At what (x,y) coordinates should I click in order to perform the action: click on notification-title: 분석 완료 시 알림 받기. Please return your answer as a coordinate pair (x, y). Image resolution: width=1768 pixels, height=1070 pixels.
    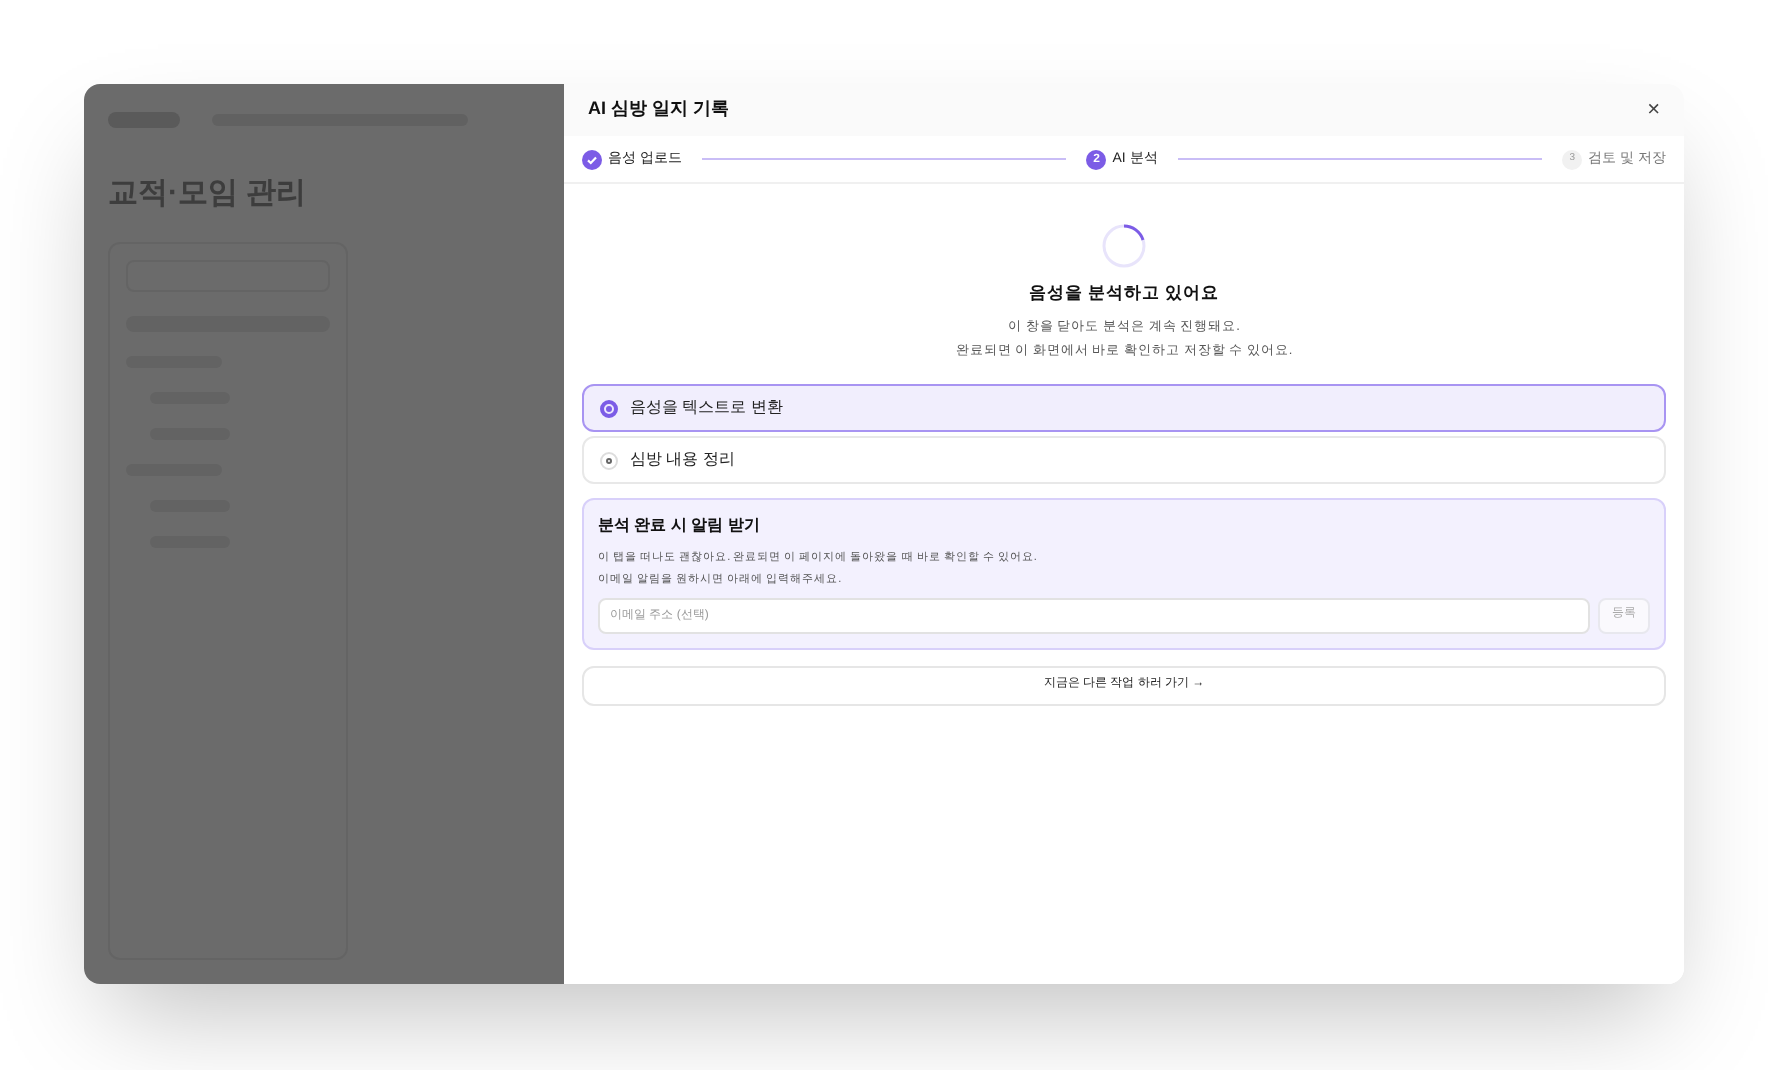
    Looking at the image, I should click on (680, 526).